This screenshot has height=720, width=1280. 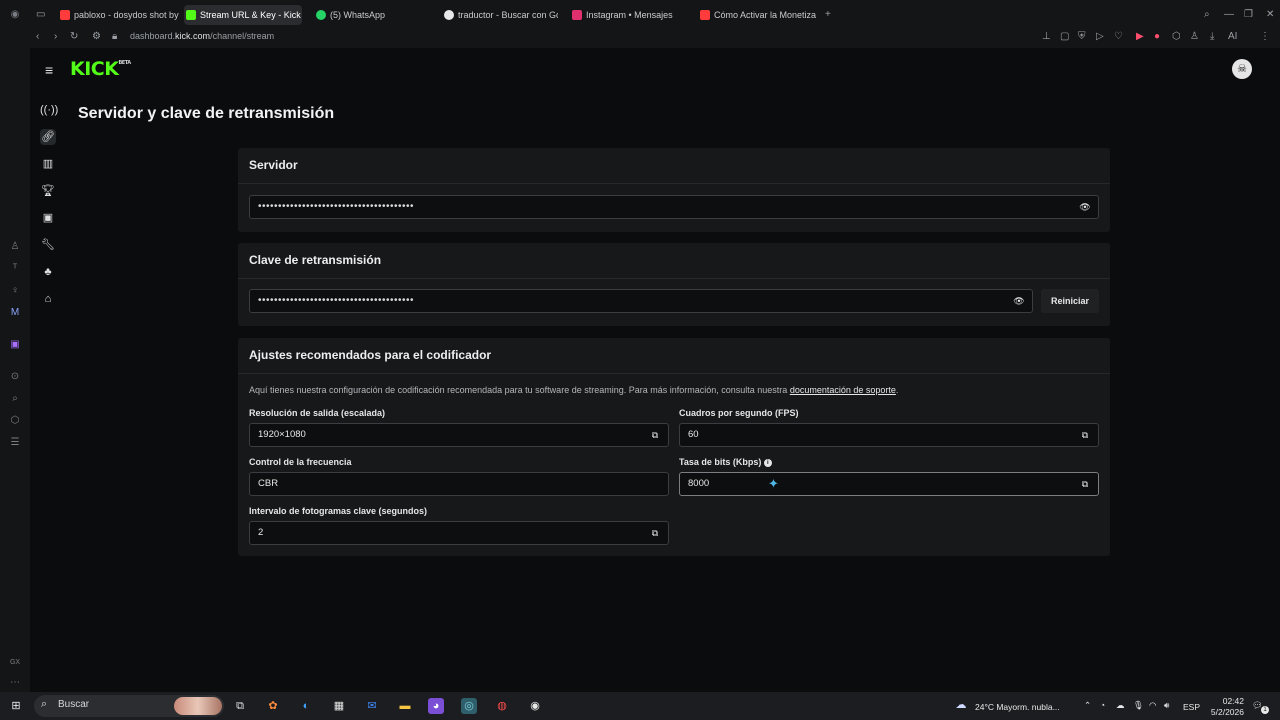 What do you see at coordinates (49, 110) in the screenshot?
I see `broadcast-icon: ((·))` at bounding box center [49, 110].